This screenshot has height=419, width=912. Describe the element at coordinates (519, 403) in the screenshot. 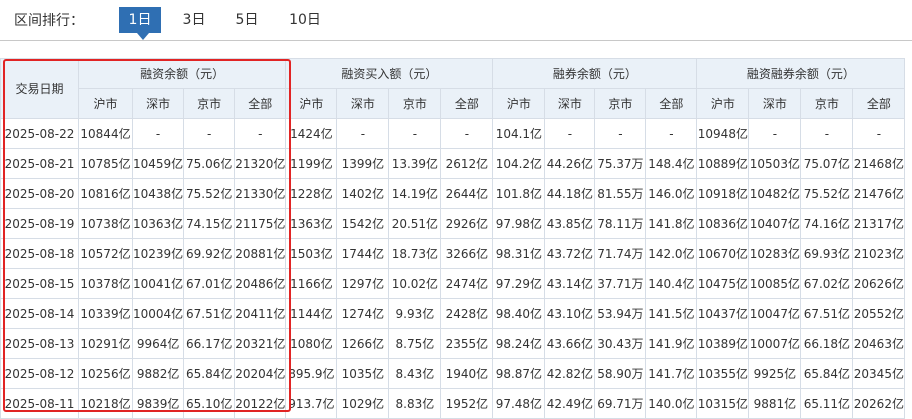

I see `value-cell: 97.48亿` at that location.